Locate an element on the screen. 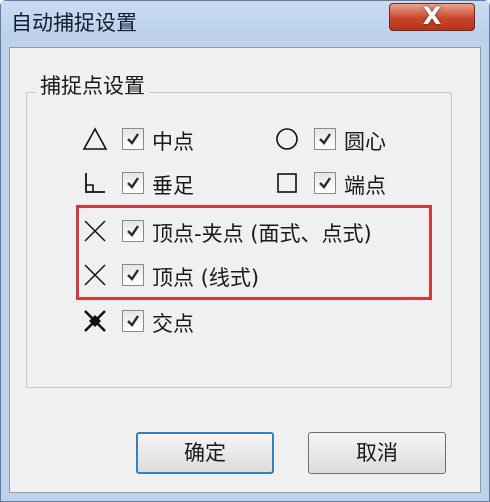  highlight-box is located at coordinates (254, 252).